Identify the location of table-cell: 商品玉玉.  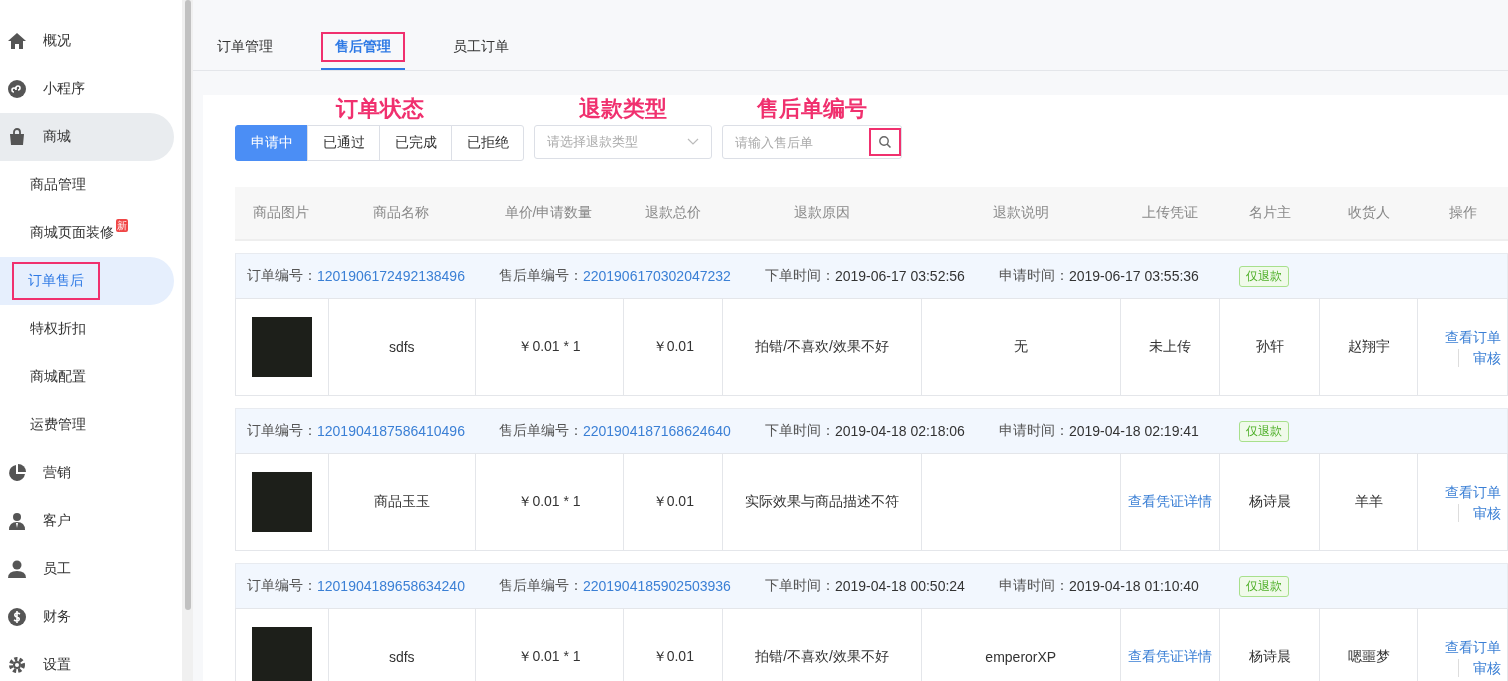
(401, 502).